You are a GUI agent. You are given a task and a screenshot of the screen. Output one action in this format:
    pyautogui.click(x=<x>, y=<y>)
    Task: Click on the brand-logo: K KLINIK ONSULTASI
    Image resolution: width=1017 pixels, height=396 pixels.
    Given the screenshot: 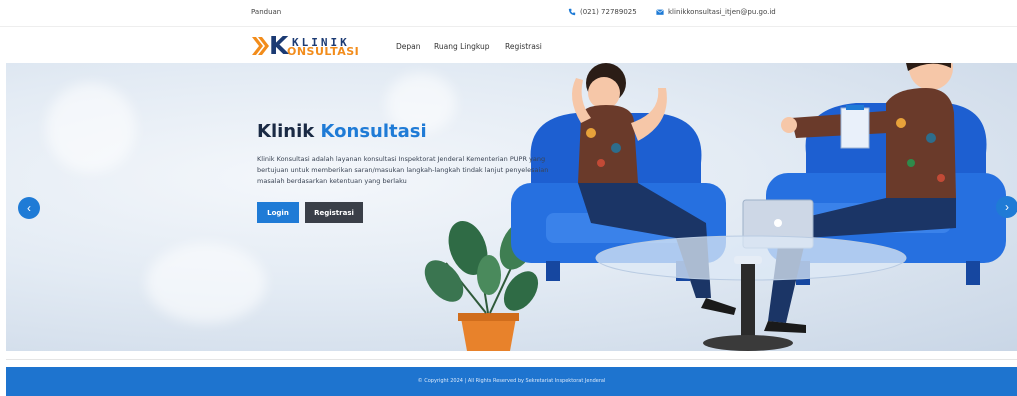 What is the action you would take?
    pyautogui.click(x=311, y=46)
    